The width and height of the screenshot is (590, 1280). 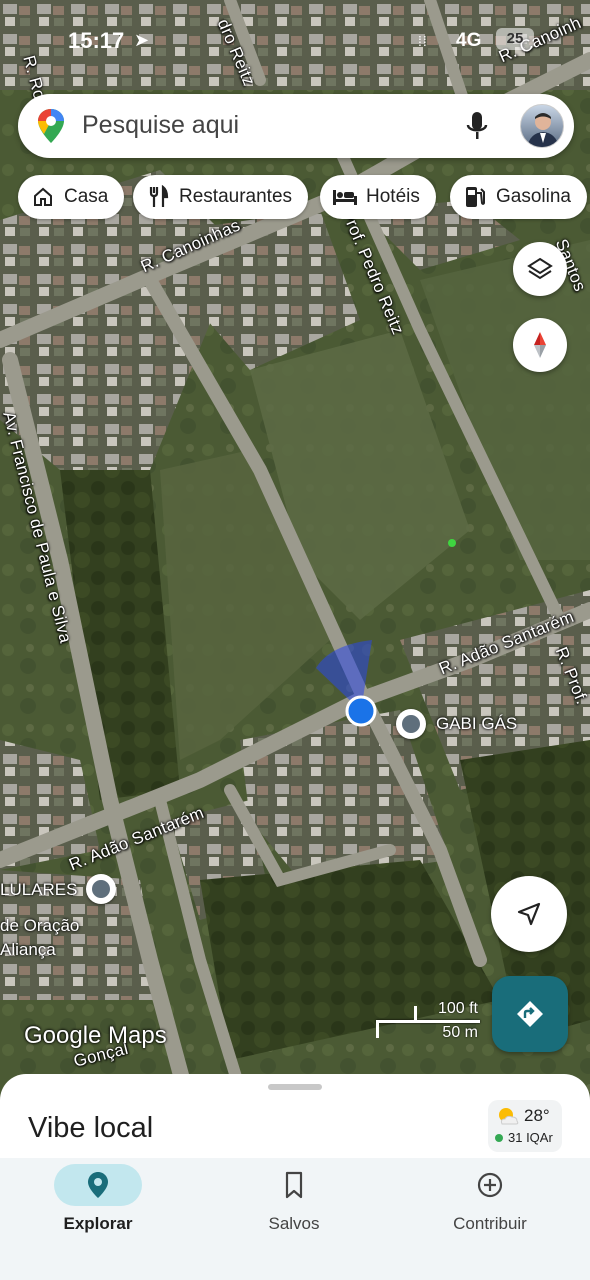 What do you see at coordinates (43, 197) in the screenshot?
I see `home-icon` at bounding box center [43, 197].